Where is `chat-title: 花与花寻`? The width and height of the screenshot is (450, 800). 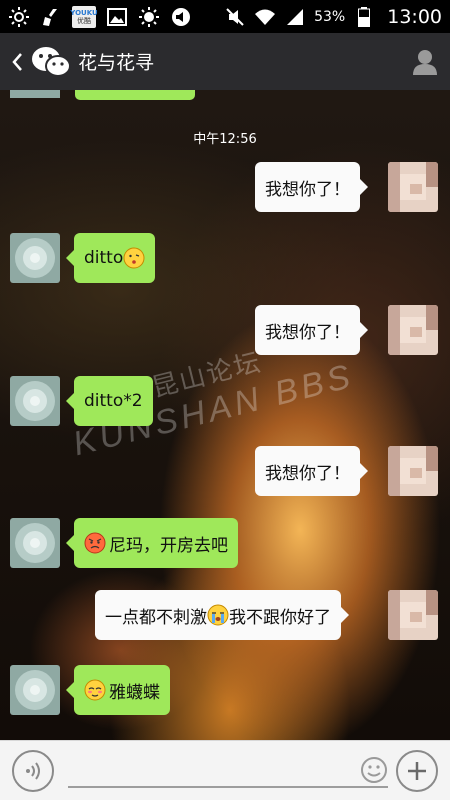
chat-title: 花与花寻 is located at coordinates (116, 63).